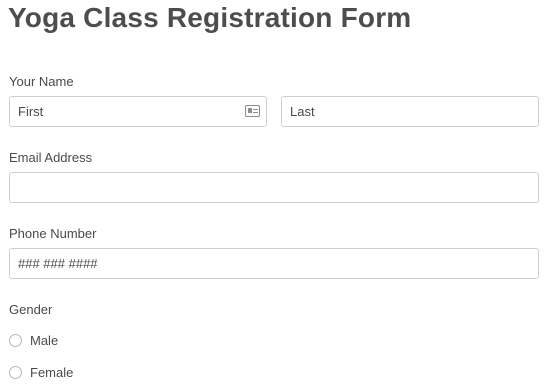 The height and width of the screenshot is (390, 555). I want to click on contact-card-icon, so click(252, 111).